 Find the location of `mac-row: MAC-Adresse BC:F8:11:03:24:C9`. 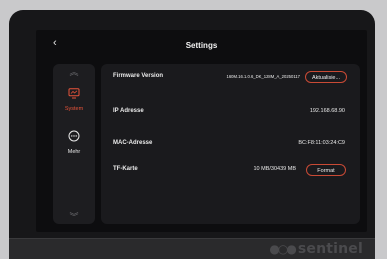

mac-row: MAC-Adresse BC:F8:11:03:24:C9 is located at coordinates (230, 144).